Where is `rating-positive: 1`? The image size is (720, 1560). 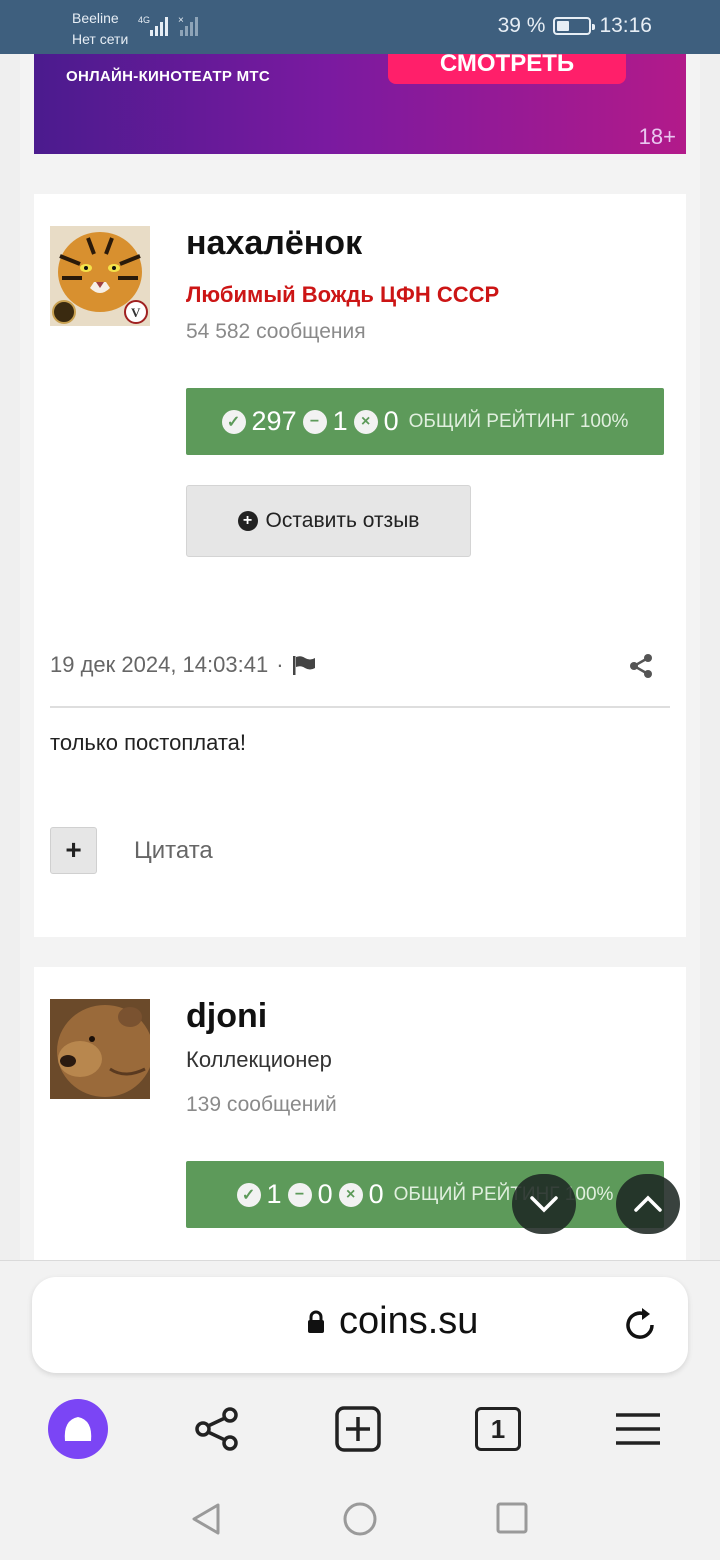 rating-positive: 1 is located at coordinates (274, 1194).